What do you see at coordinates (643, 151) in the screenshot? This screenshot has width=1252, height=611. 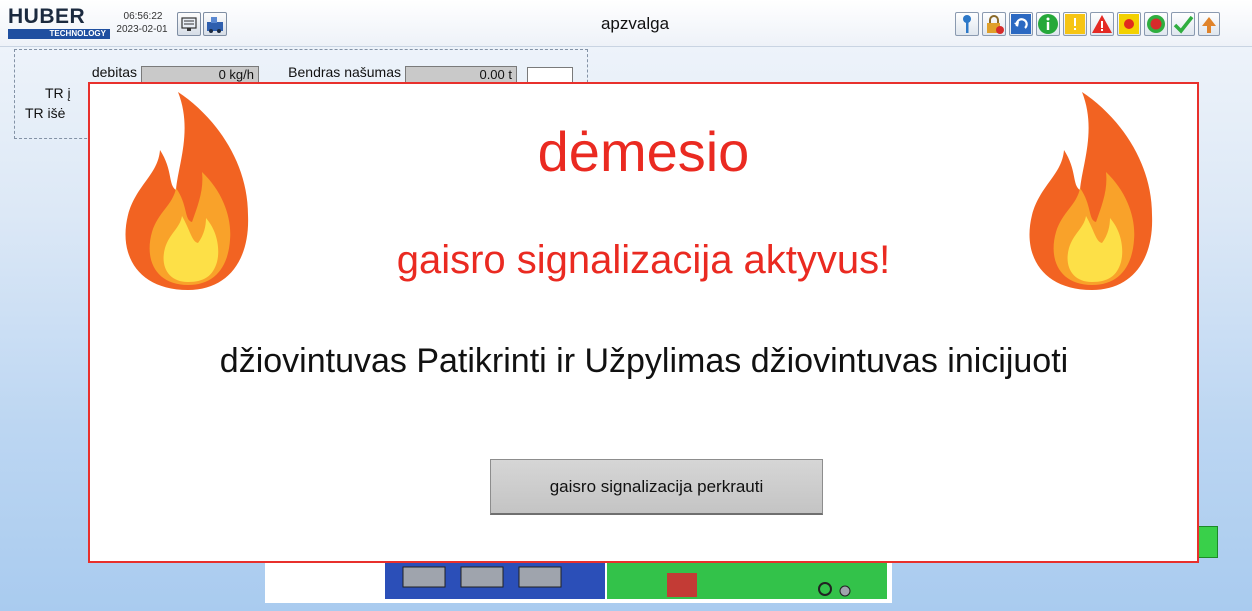 I see `dialog-title: dėmesio` at bounding box center [643, 151].